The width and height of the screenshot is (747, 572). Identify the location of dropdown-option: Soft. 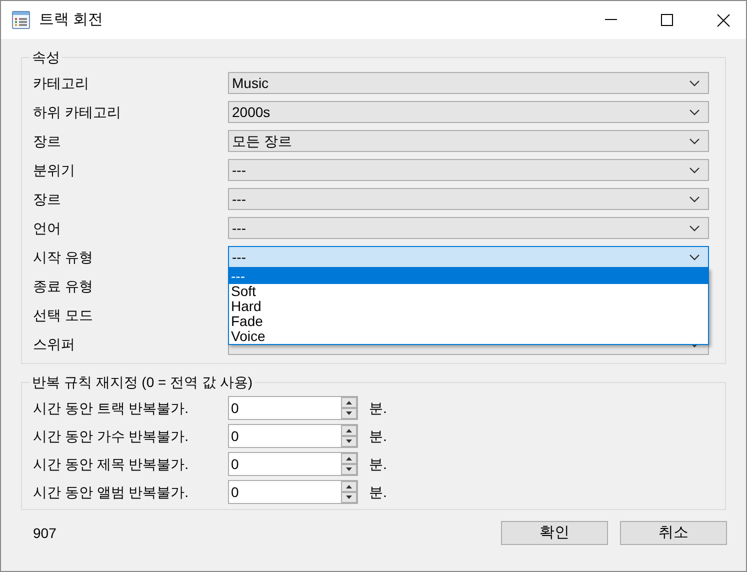
(468, 291).